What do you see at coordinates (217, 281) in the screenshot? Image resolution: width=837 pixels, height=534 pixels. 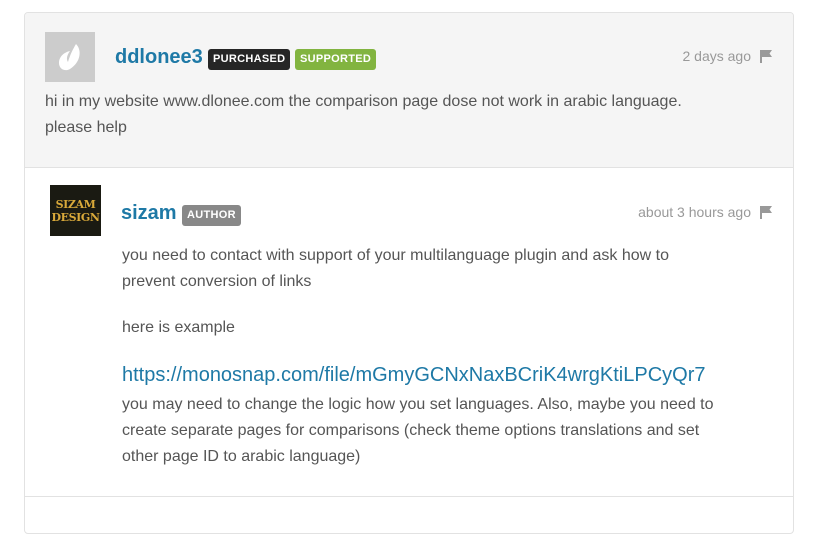 I see `reply-body-line: prevent conversion of links` at bounding box center [217, 281].